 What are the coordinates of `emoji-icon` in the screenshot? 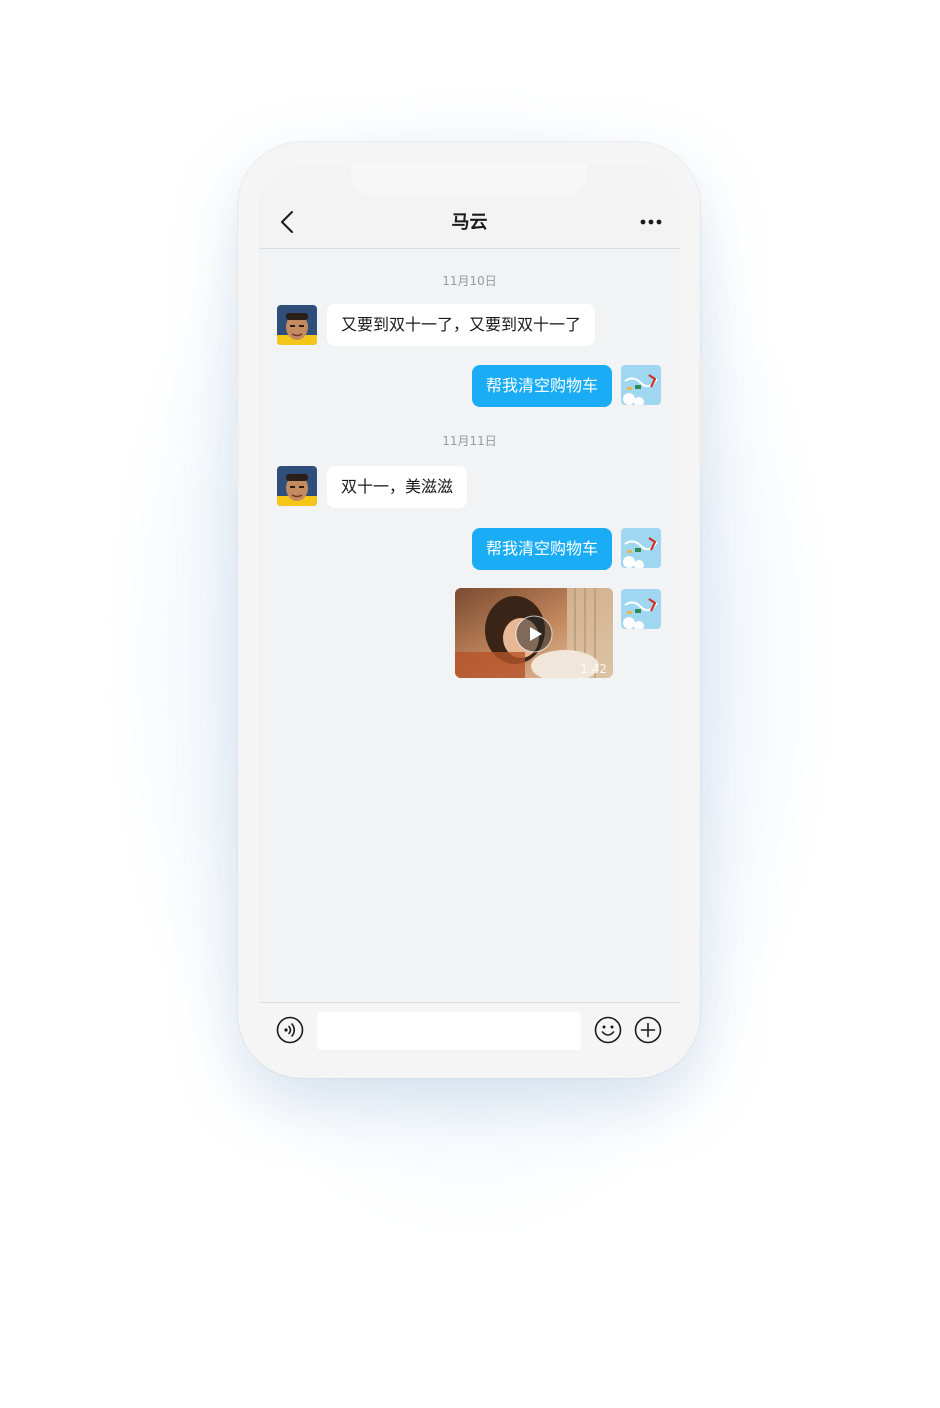 It's located at (608, 1030).